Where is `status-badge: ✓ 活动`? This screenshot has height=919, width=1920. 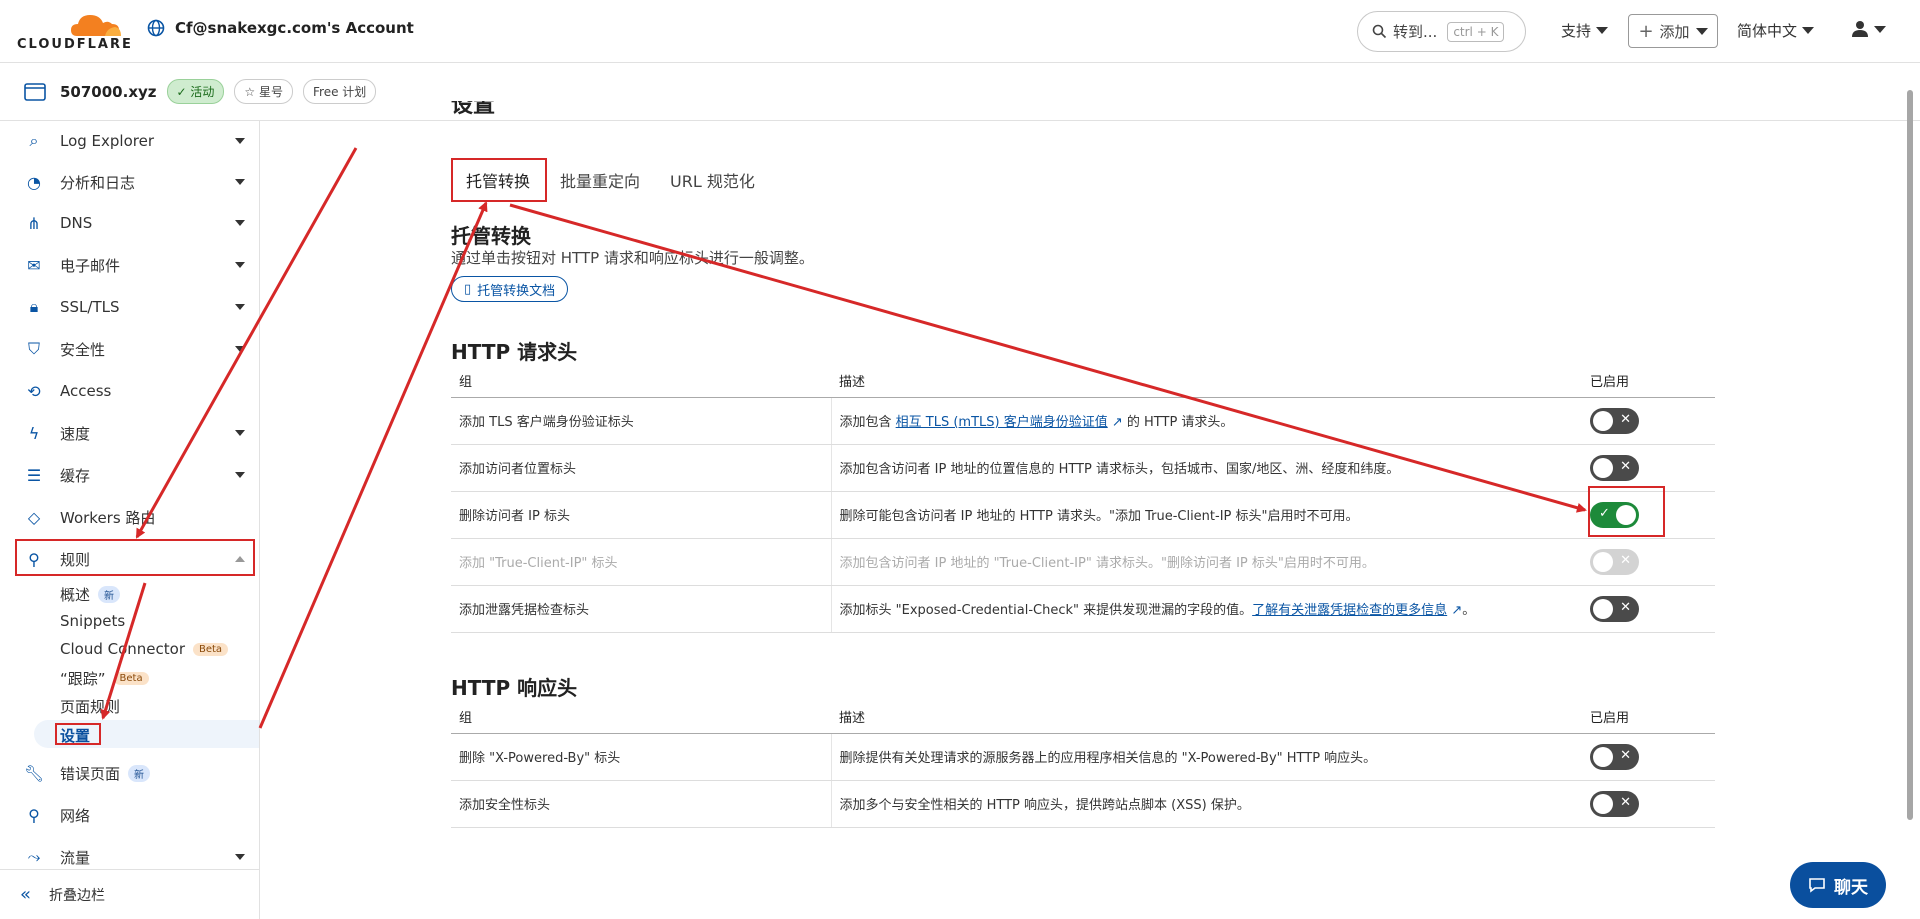
status-badge: ✓ 活动 is located at coordinates (195, 91).